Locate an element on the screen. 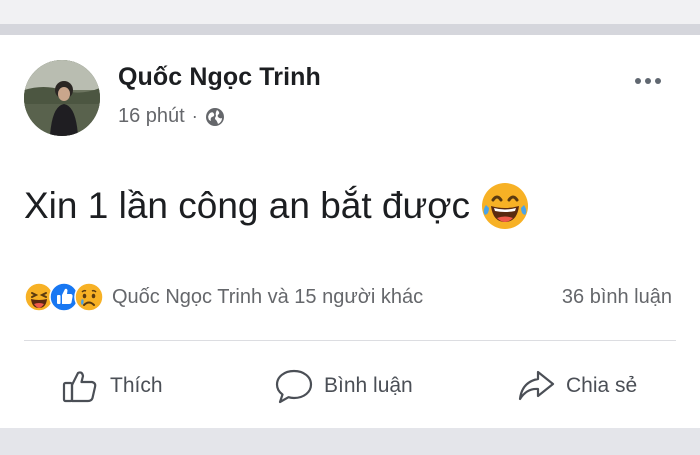 This screenshot has width=700, height=455. comment-count: 36 bình luận is located at coordinates (617, 297).